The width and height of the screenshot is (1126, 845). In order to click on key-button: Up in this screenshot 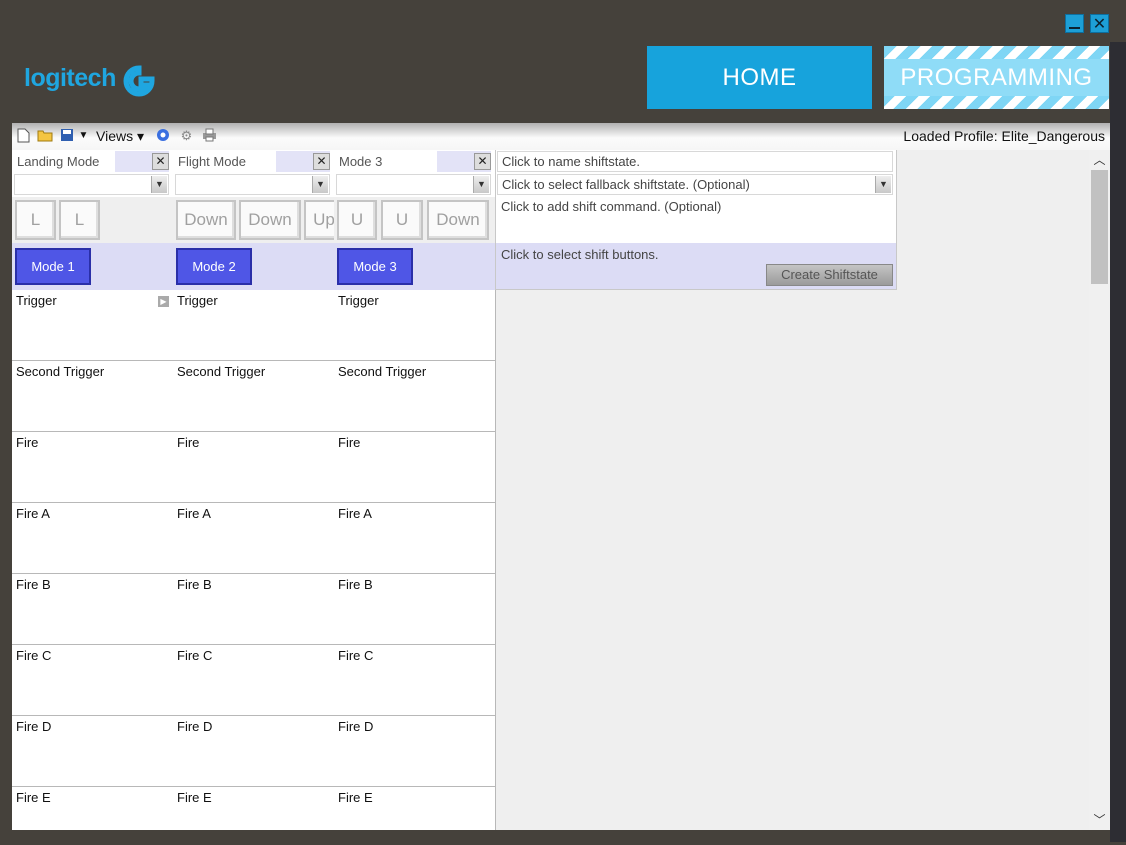, I will do `click(319, 220)`.